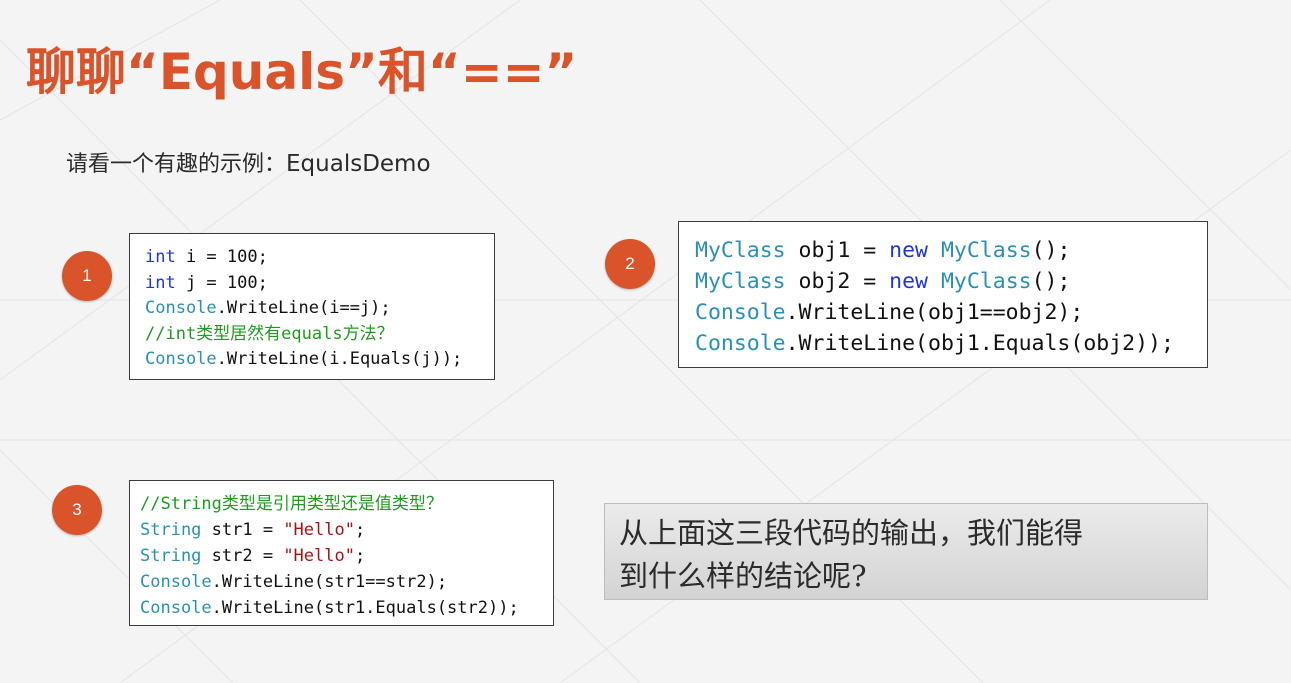  What do you see at coordinates (743, 576) in the screenshot?
I see `question-line-2: 到什么样的结论呢?` at bounding box center [743, 576].